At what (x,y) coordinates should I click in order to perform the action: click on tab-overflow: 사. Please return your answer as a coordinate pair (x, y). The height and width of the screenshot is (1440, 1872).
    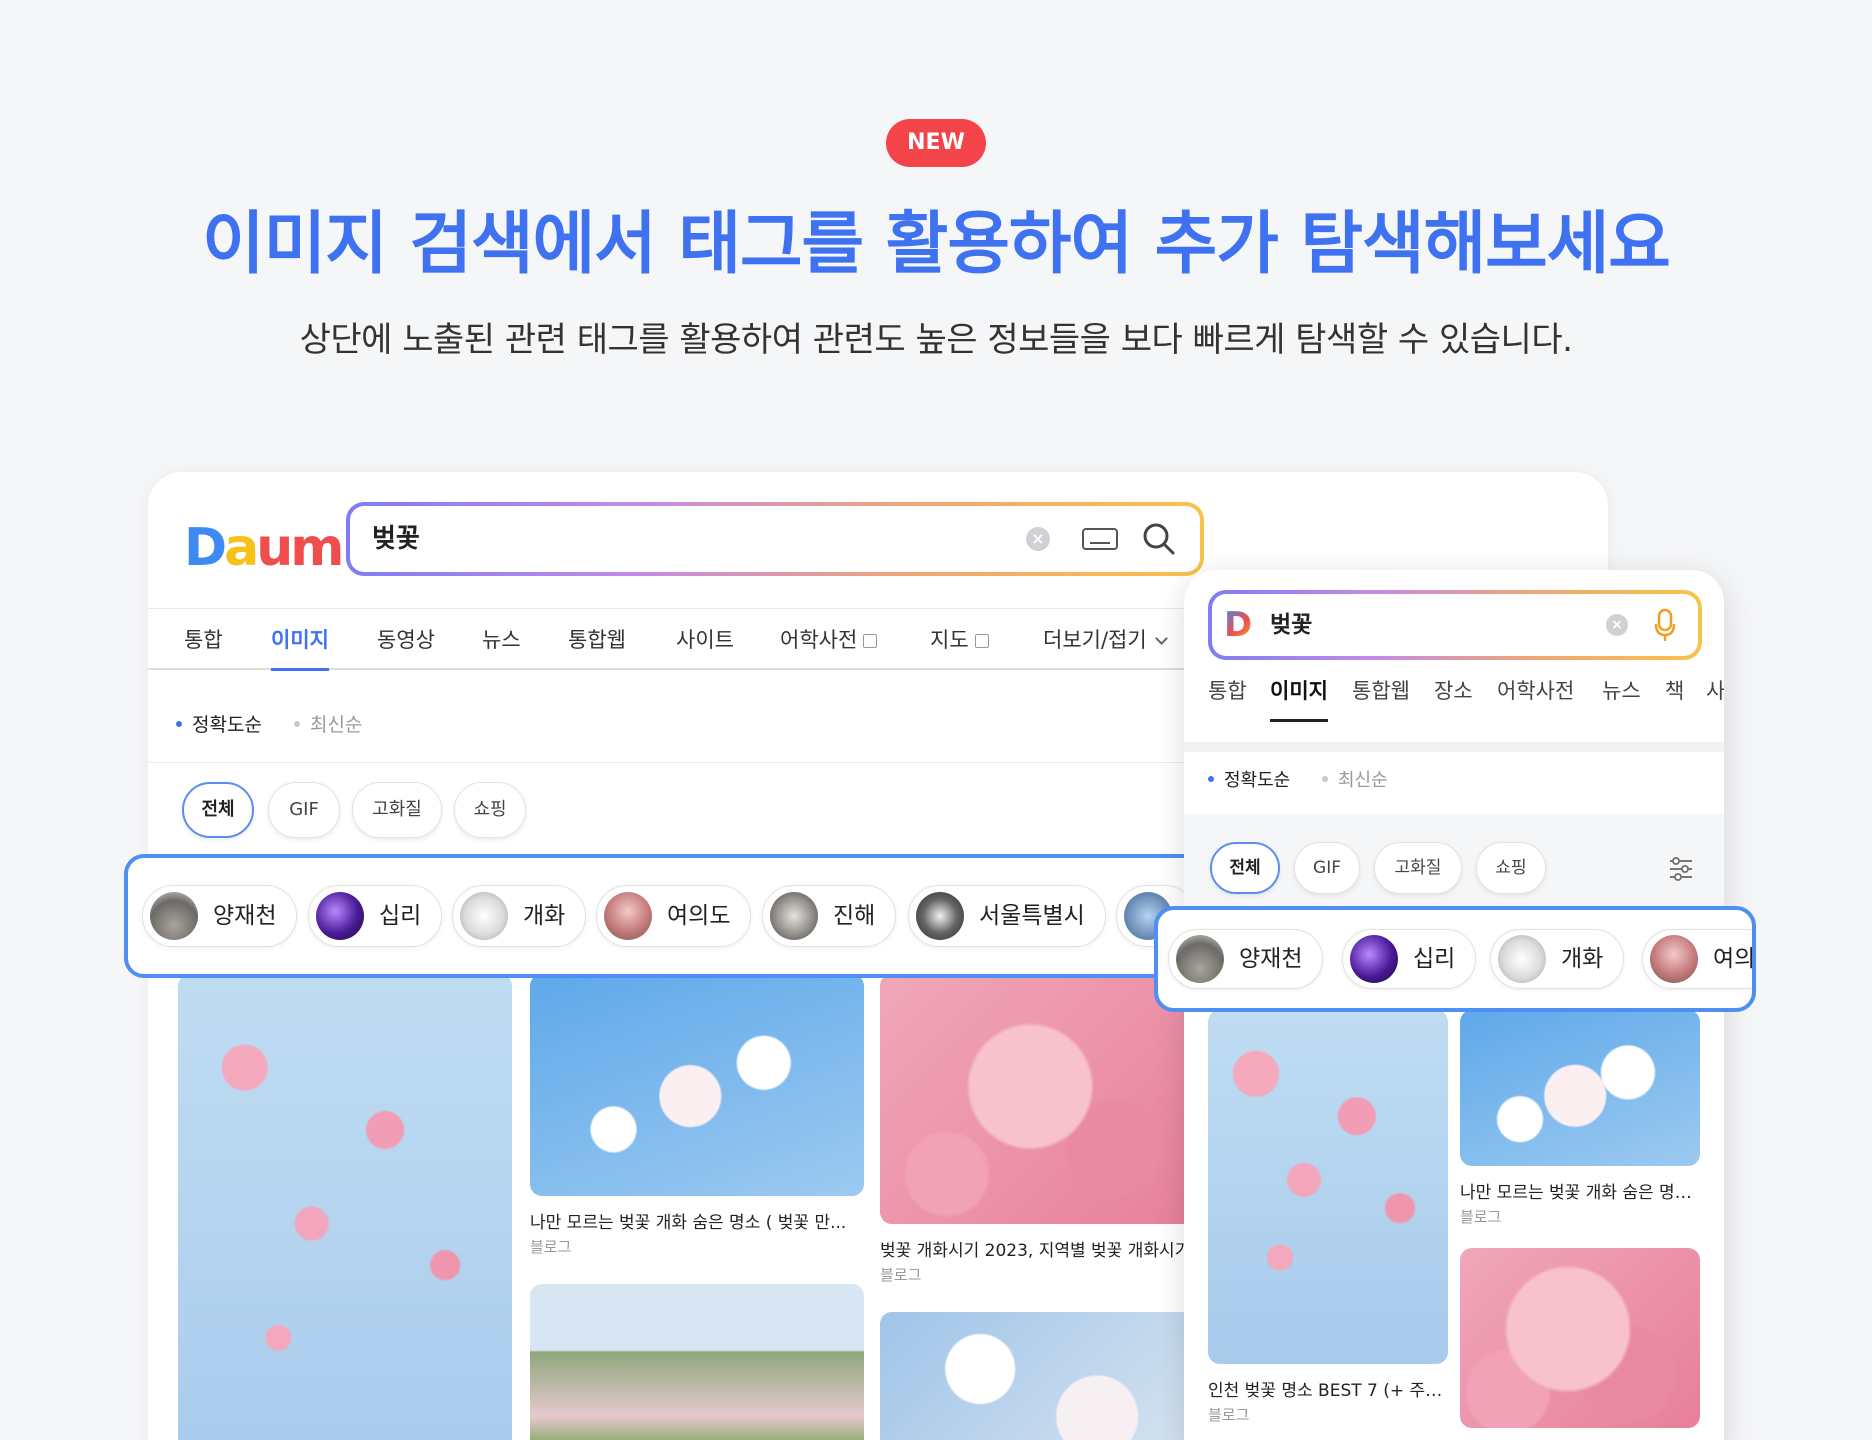
    Looking at the image, I should click on (1715, 691).